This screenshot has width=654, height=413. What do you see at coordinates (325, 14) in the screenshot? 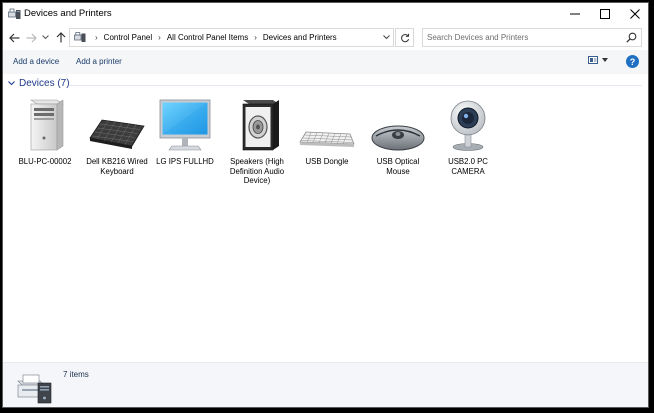
I see `title-bar: Devices and Printers` at bounding box center [325, 14].